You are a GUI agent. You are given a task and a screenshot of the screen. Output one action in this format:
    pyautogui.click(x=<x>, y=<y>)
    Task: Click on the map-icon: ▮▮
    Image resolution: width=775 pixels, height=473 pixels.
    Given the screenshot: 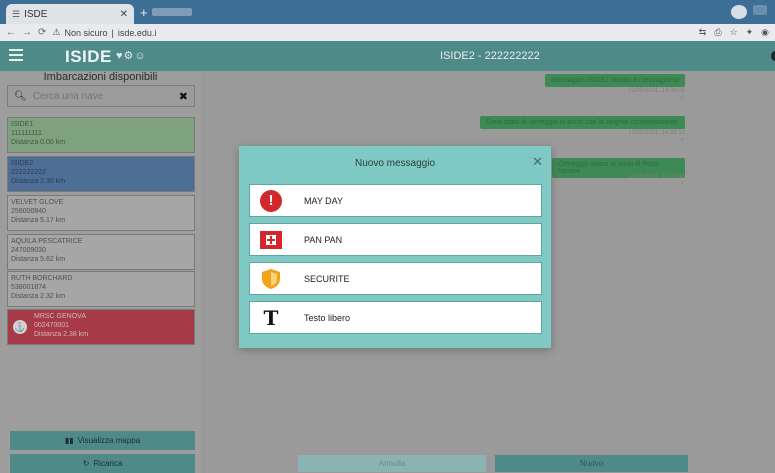 What is the action you would take?
    pyautogui.click(x=69, y=440)
    